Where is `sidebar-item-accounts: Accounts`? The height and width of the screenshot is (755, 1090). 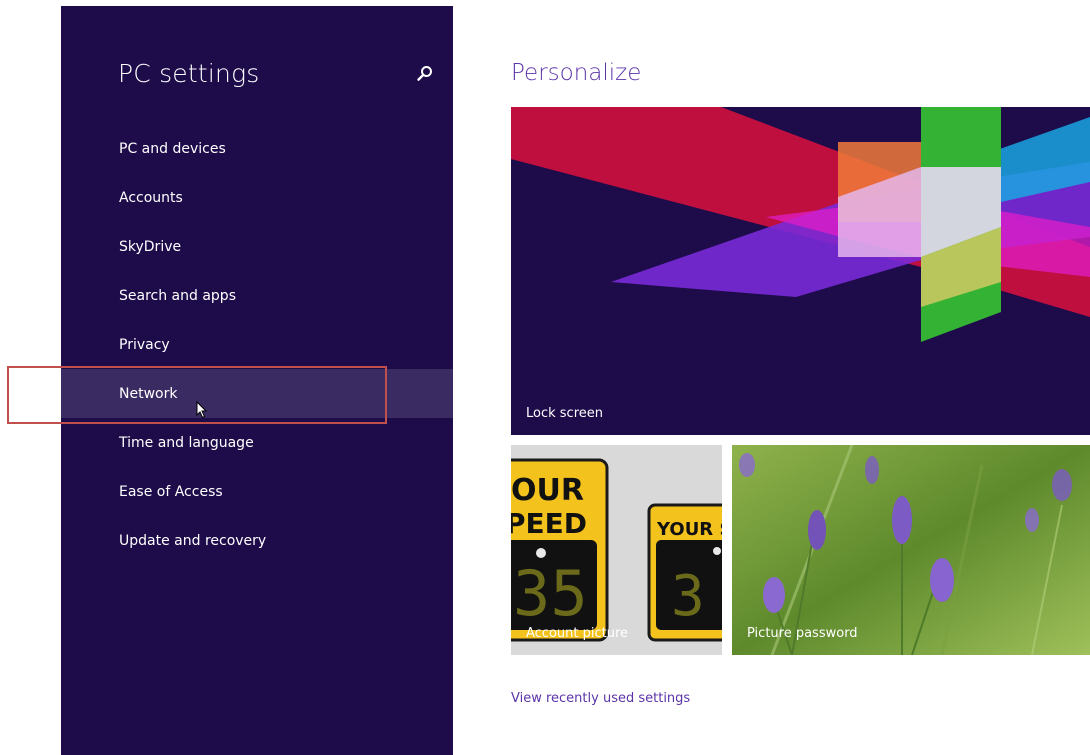 sidebar-item-accounts: Accounts is located at coordinates (257, 197).